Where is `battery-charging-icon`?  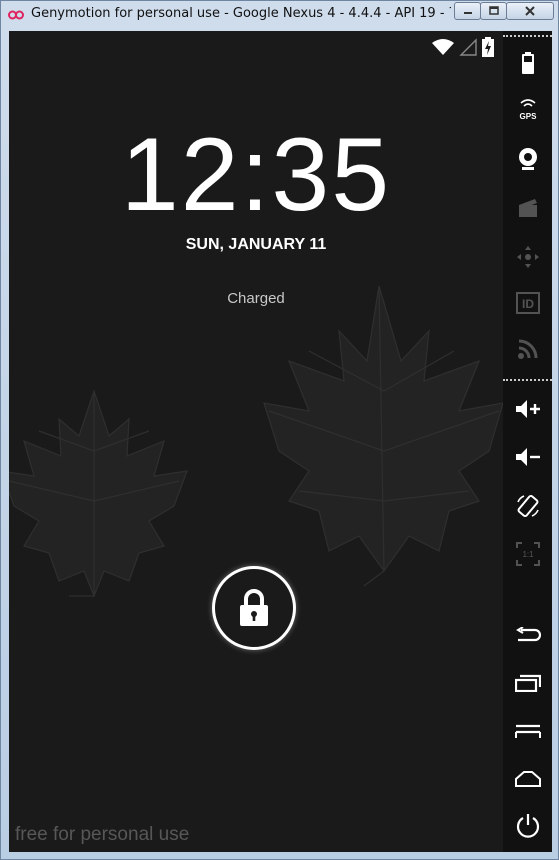 battery-charging-icon is located at coordinates (488, 47).